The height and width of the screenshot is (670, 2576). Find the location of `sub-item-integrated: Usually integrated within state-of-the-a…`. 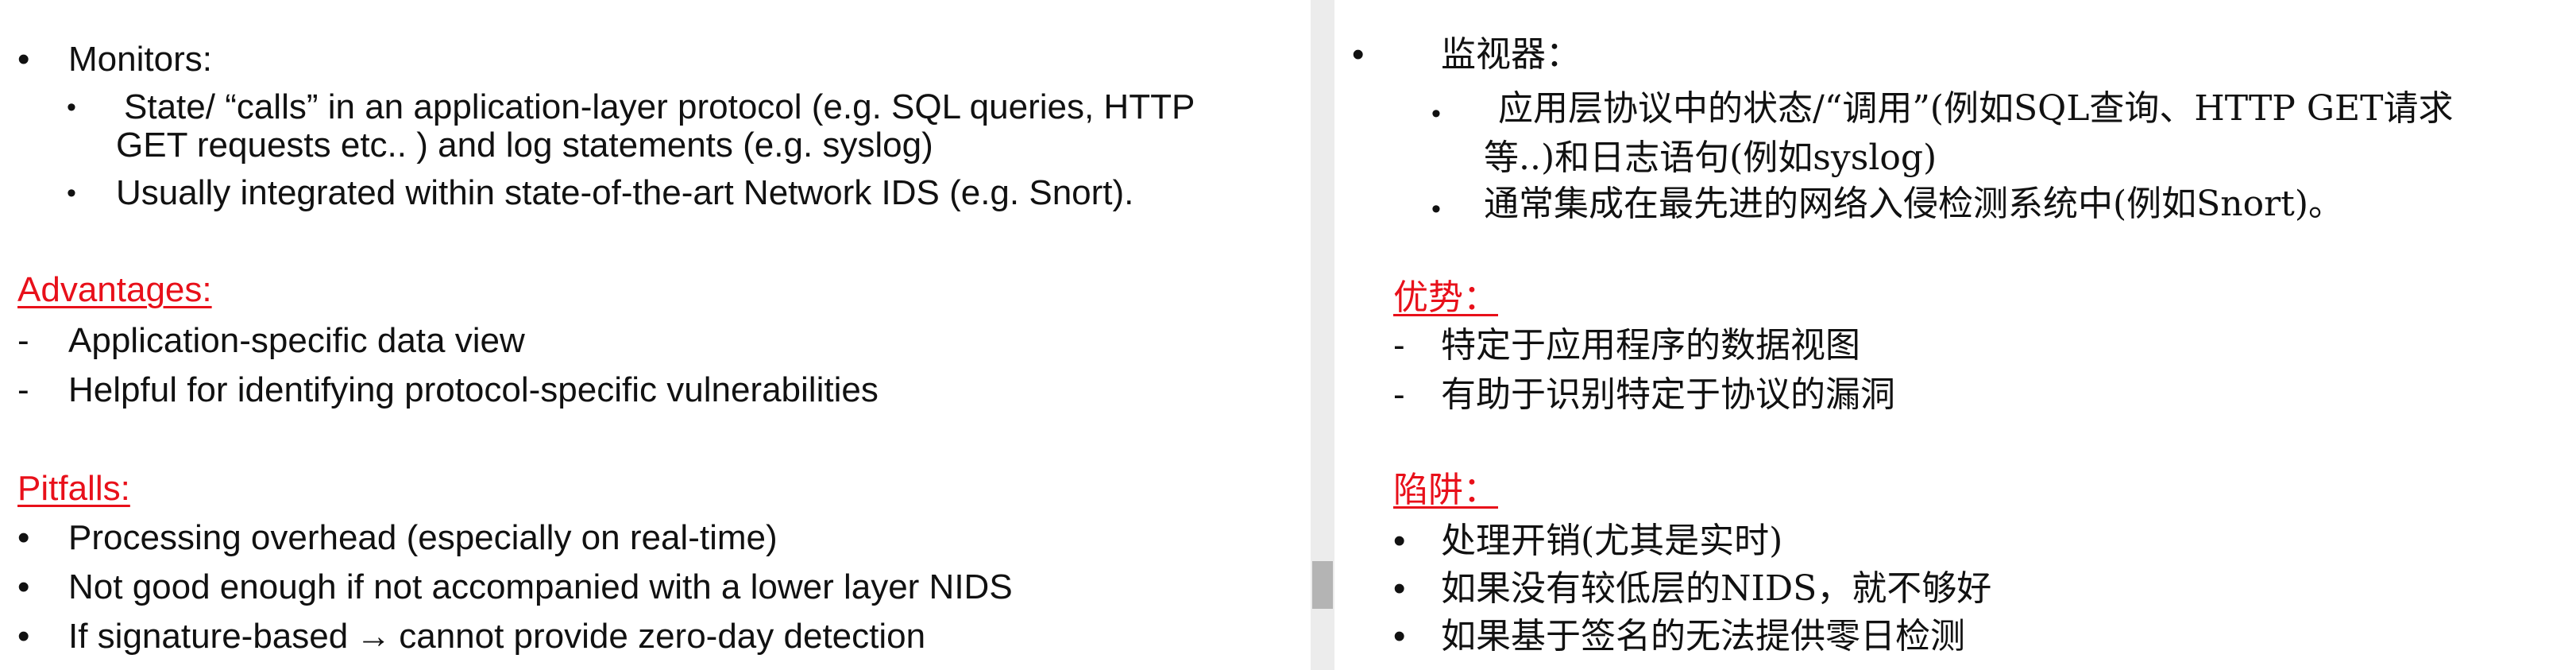

sub-item-integrated: Usually integrated within state-of-the-a… is located at coordinates (625, 192).